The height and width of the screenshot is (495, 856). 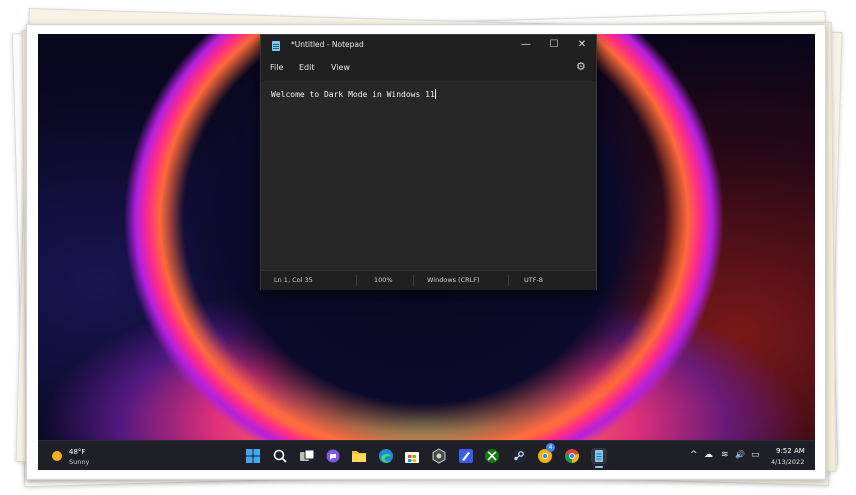 I want to click on settings-gear-icon: ⚙, so click(x=581, y=66).